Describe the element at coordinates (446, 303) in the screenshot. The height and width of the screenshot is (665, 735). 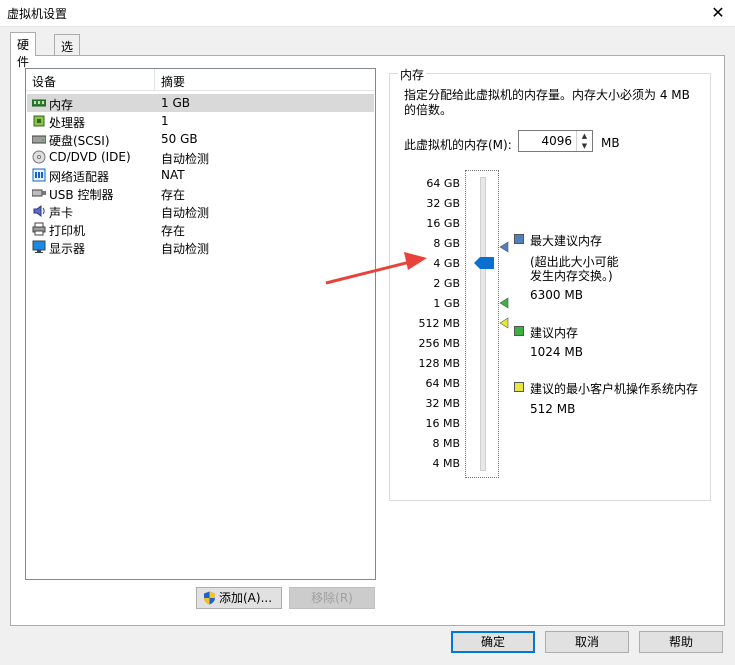
I see `scale-label: 1 GB` at that location.